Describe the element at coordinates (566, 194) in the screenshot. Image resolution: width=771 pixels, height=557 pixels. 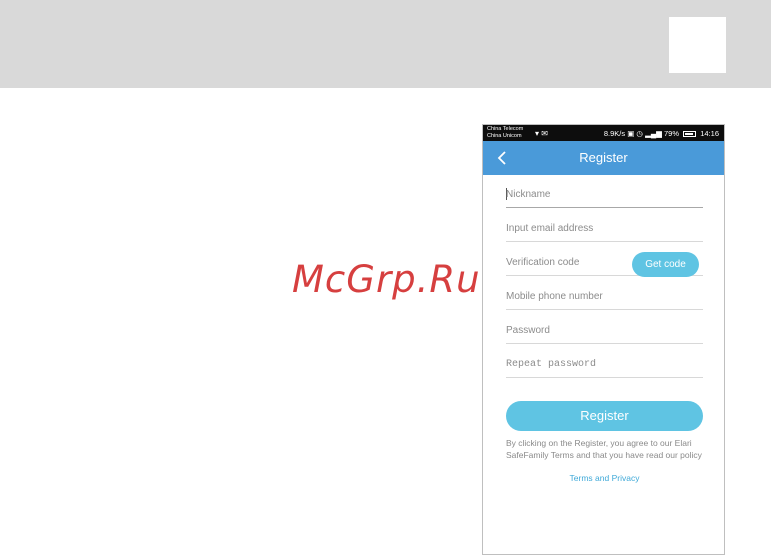
I see `nickname-input` at that location.